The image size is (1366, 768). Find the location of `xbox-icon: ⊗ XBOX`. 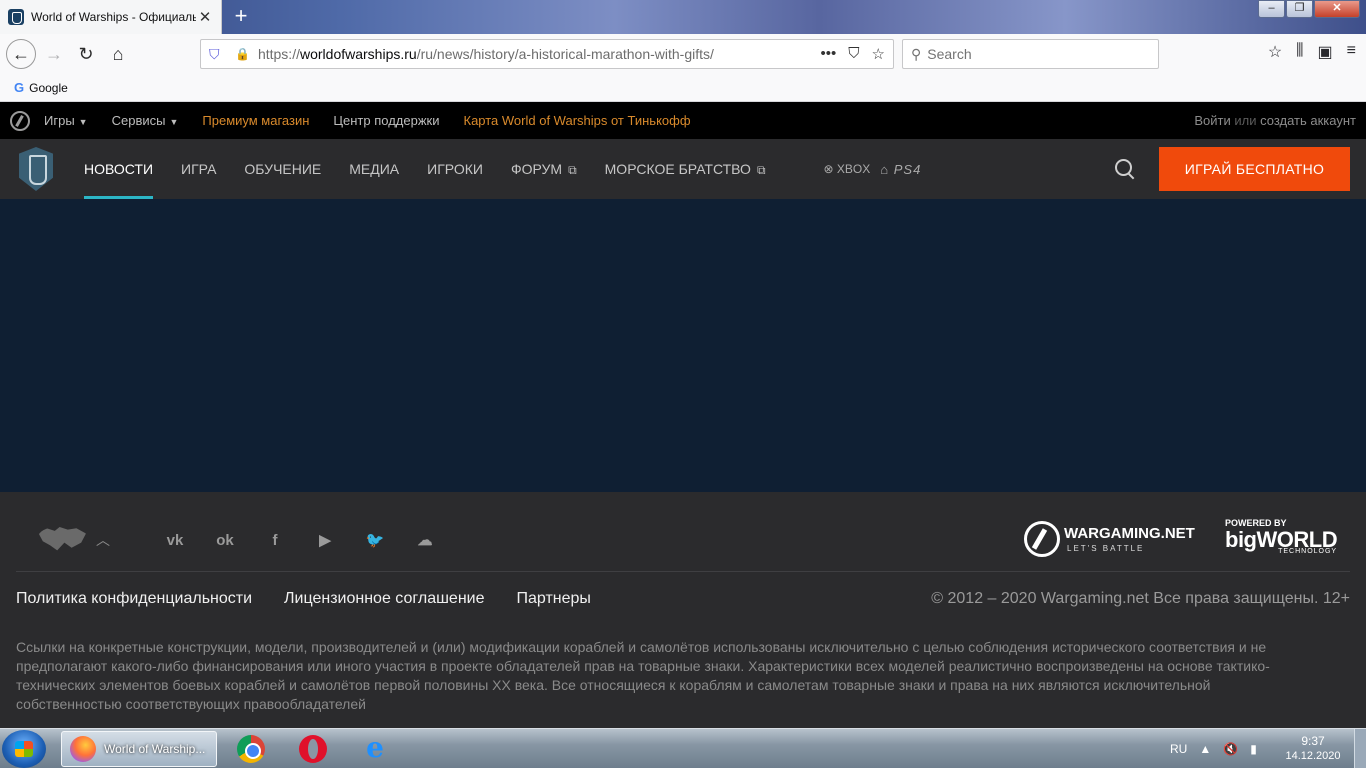

xbox-icon: ⊗ XBOX is located at coordinates (847, 169).